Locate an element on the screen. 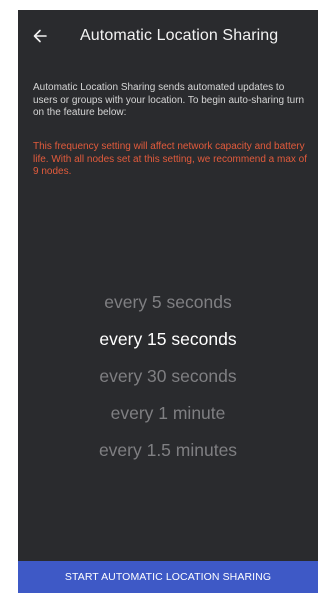 The image size is (334, 593). app-bar: Automatic Location Sharing is located at coordinates (168, 36).